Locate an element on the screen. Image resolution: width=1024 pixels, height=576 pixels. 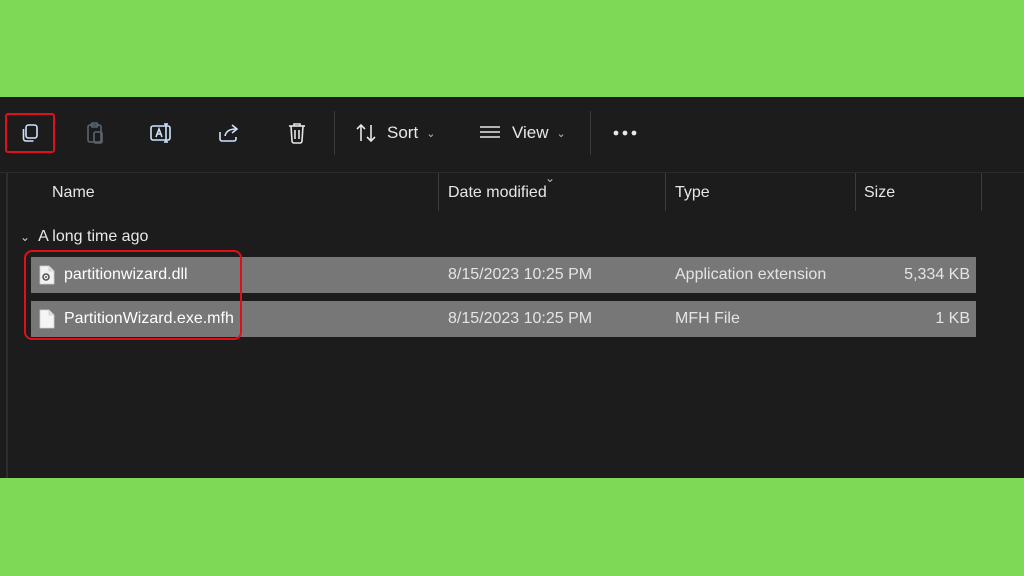
file-size: 5,334 KB is located at coordinates (937, 274).